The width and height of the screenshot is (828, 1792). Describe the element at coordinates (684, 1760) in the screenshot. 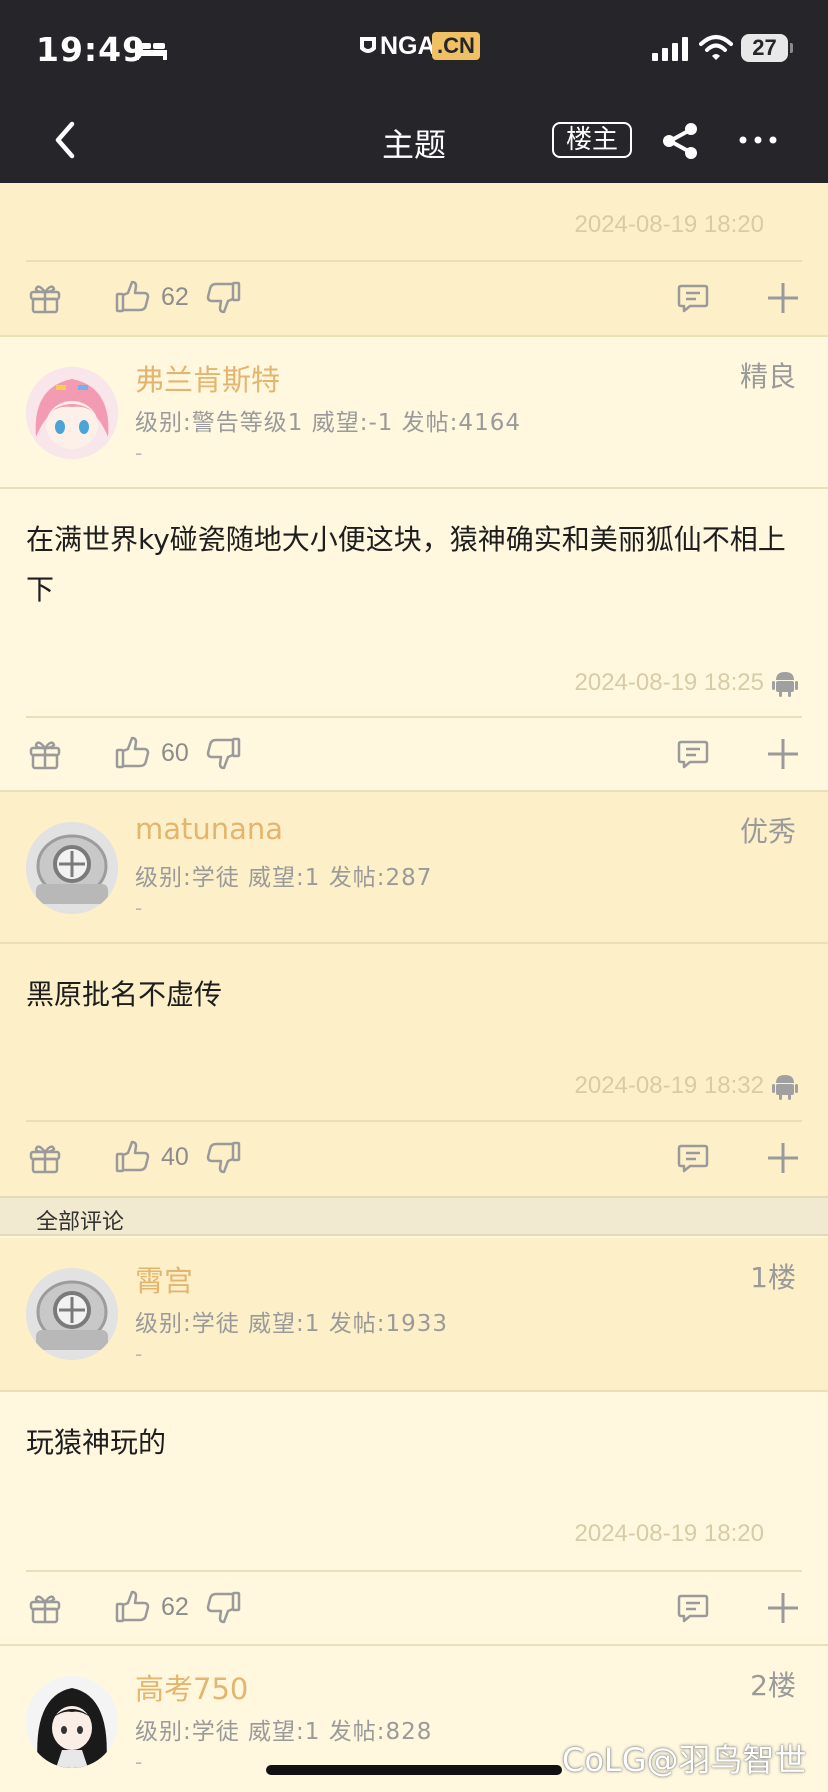

I see `watermark: CoLG@羽鸟智世` at that location.